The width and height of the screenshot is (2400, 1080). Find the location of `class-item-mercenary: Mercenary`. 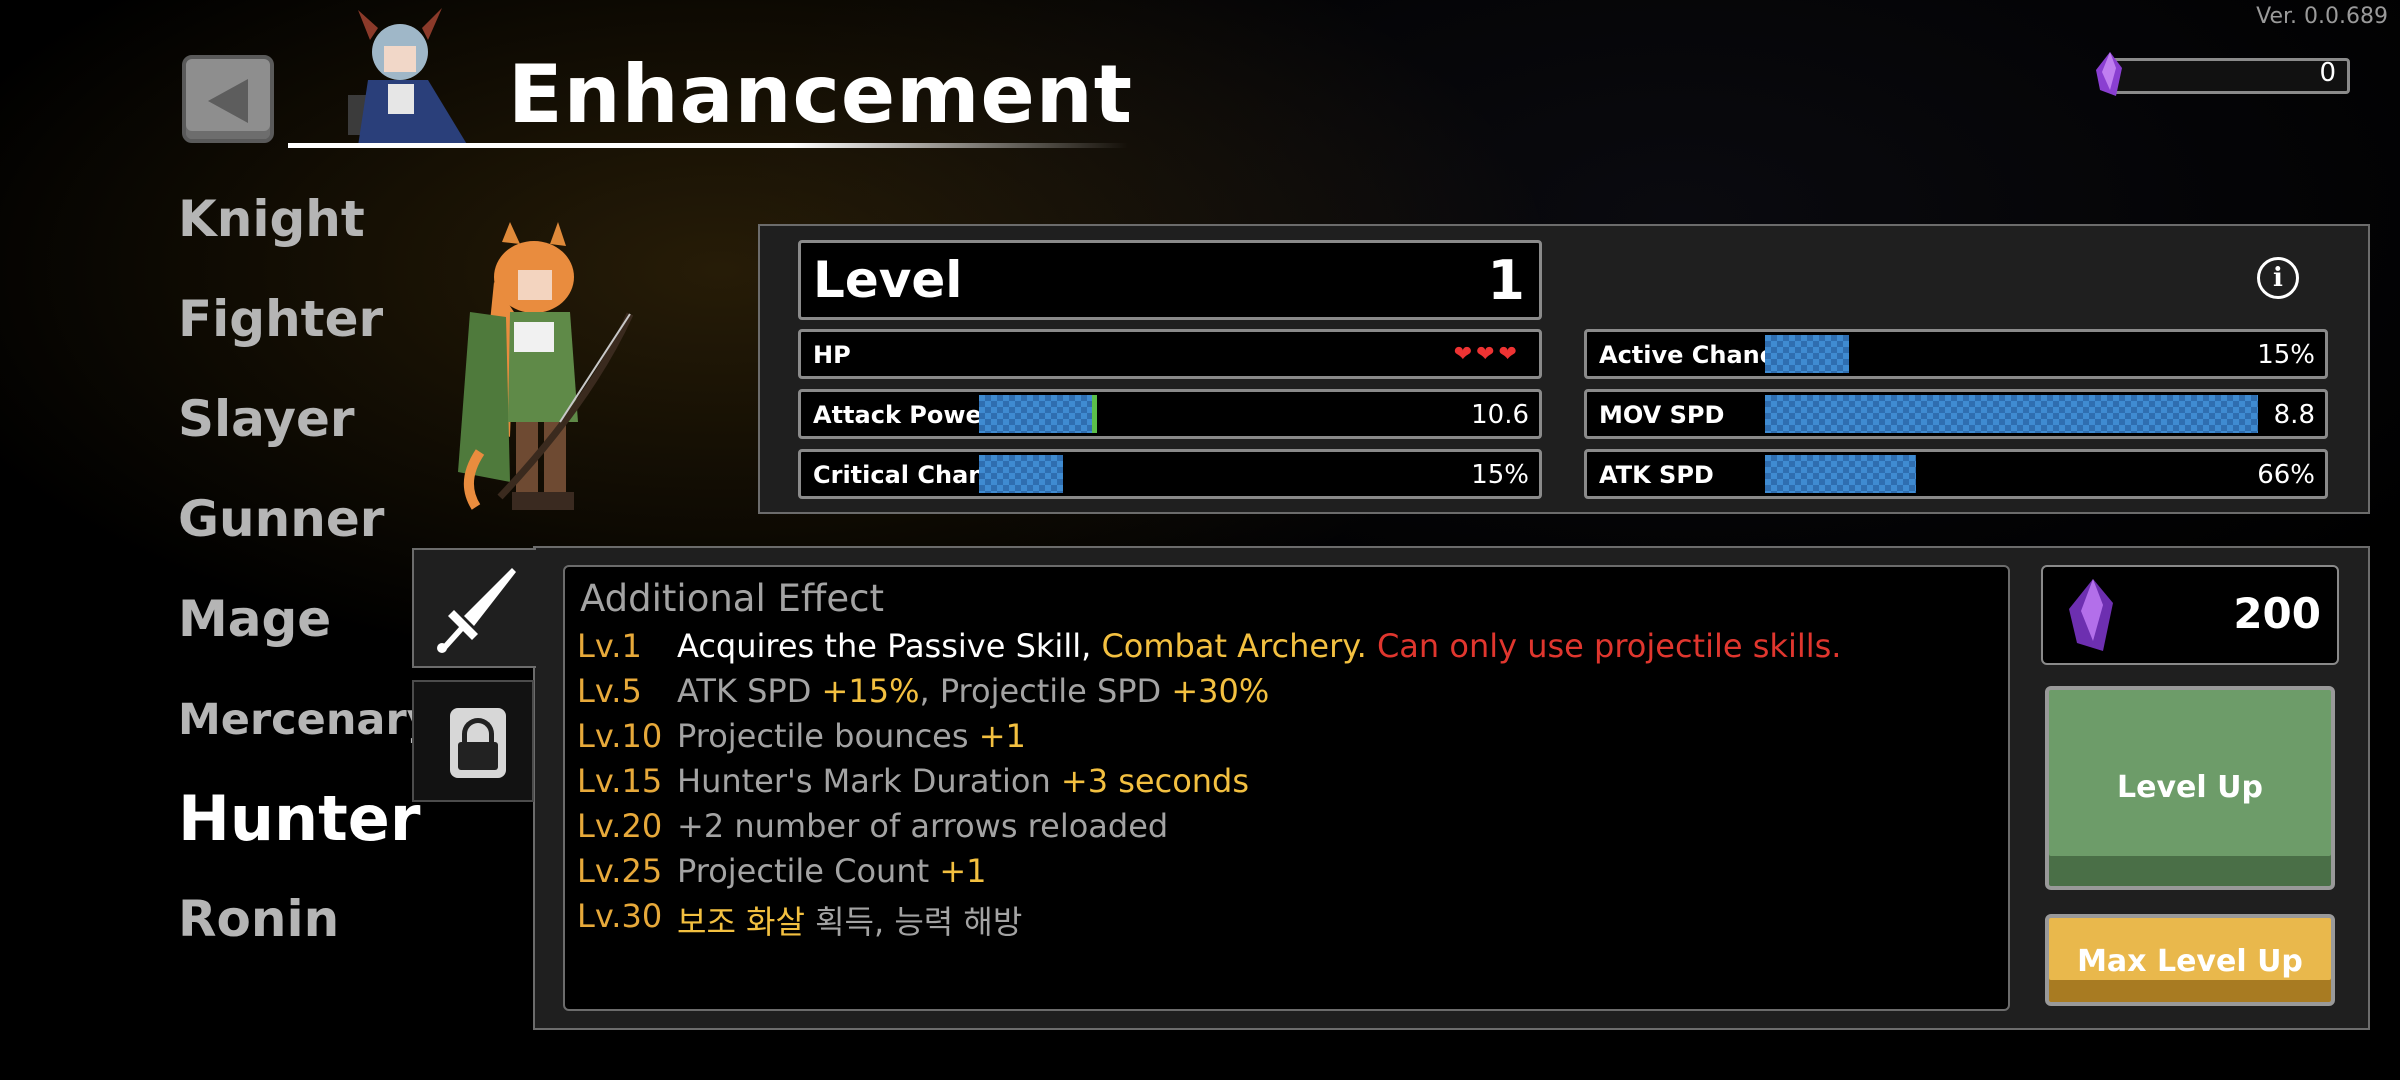

class-item-mercenary: Mercenary is located at coordinates (306, 720).